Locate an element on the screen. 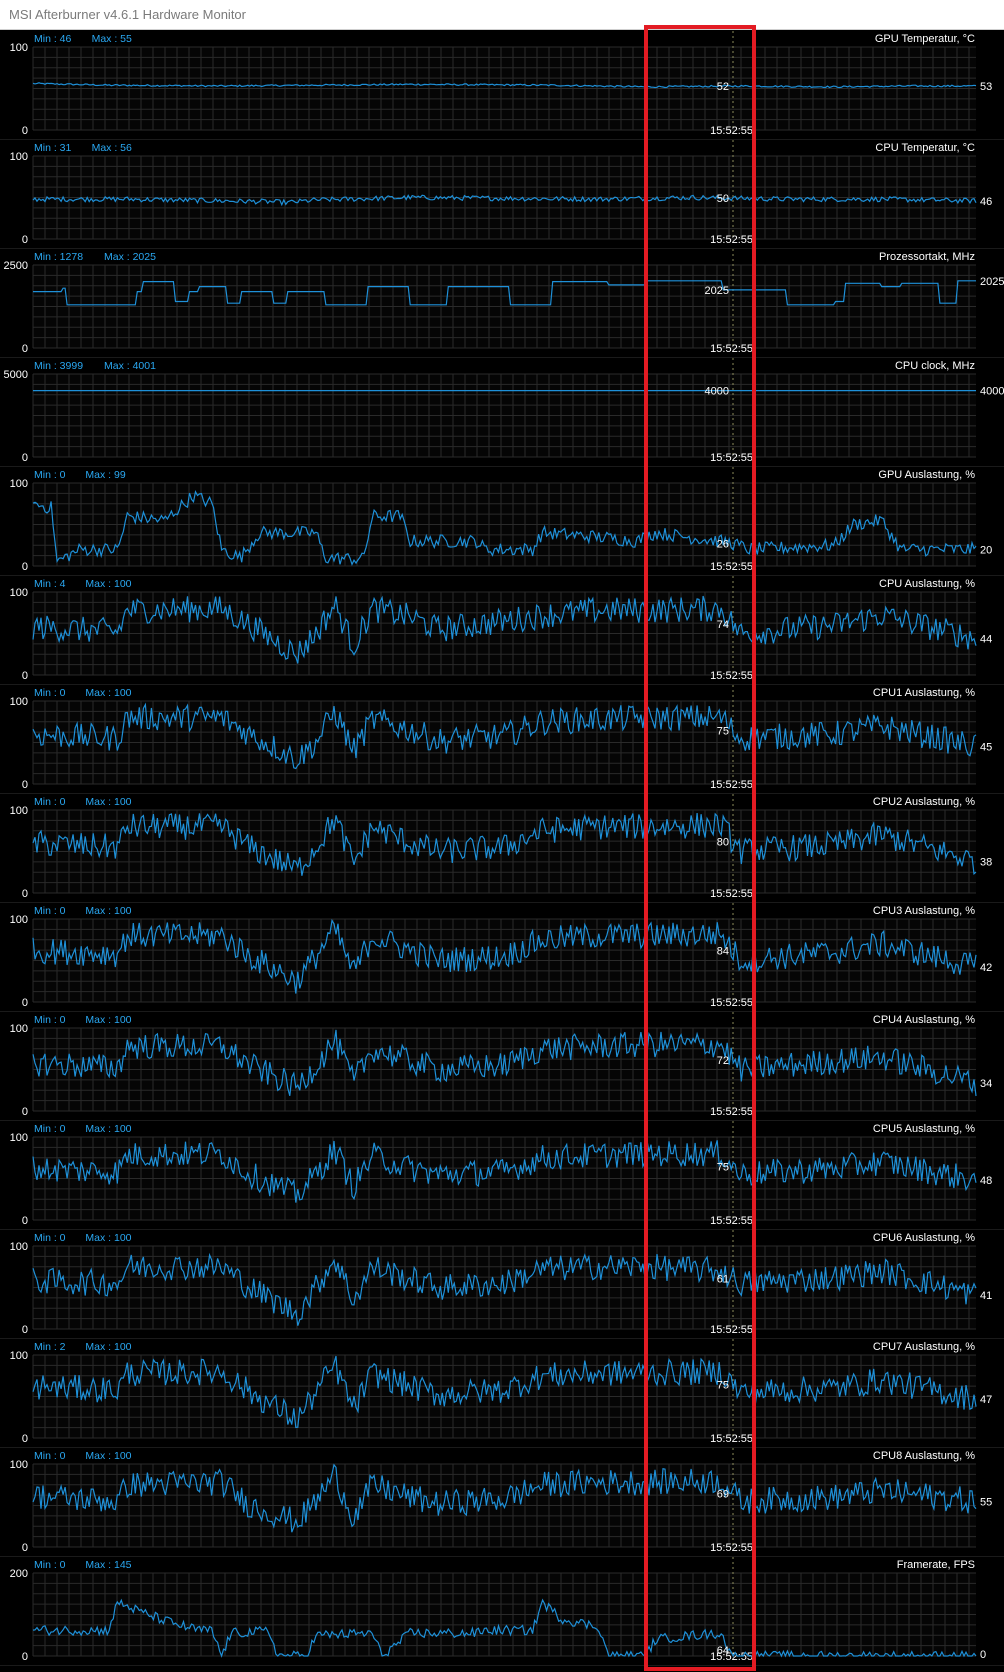  min-label: Min : 31 is located at coordinates (53, 148).